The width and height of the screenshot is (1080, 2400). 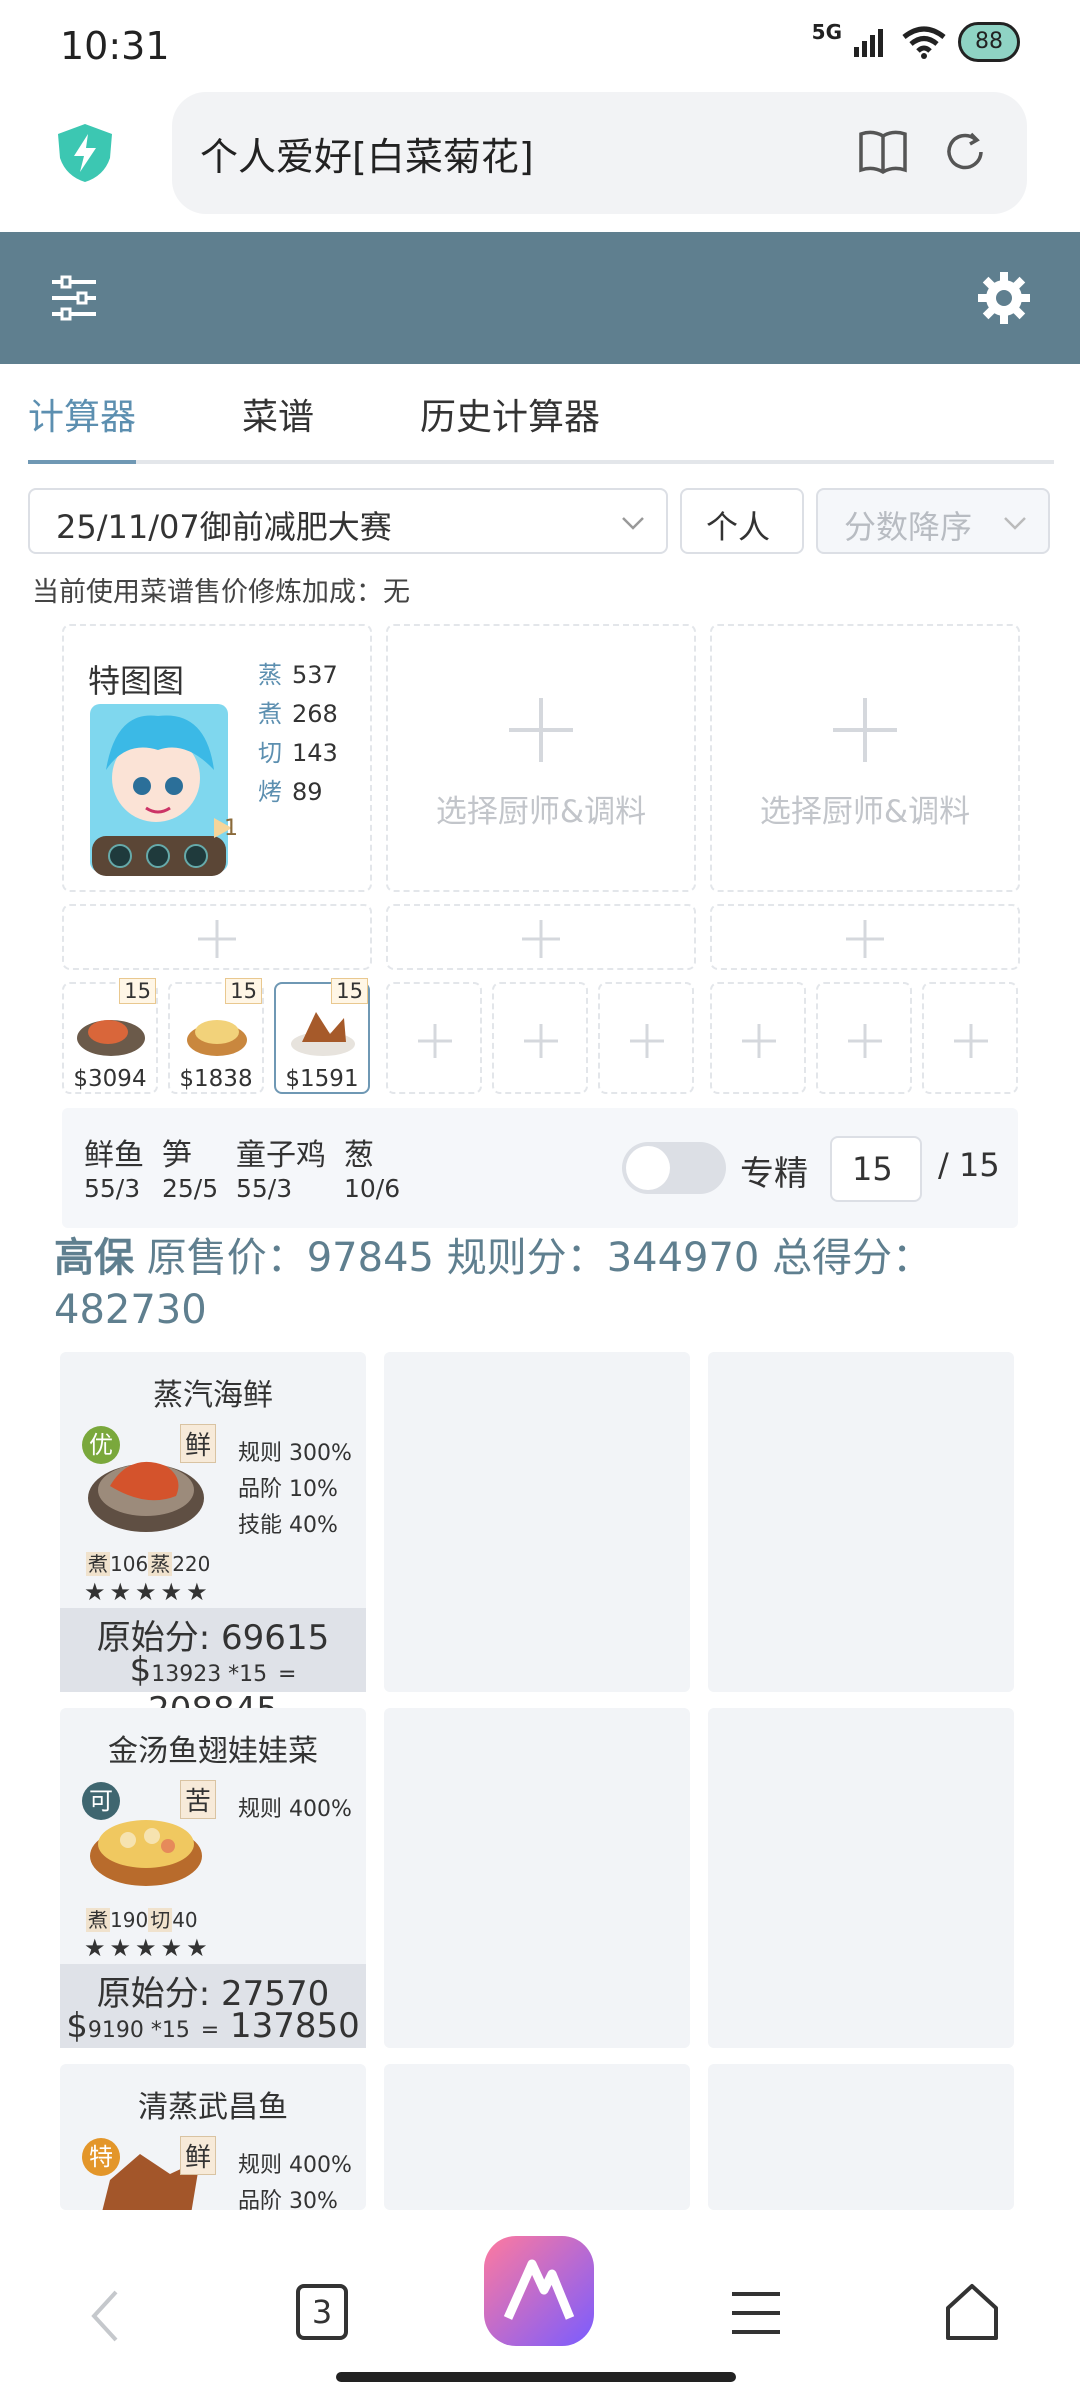 What do you see at coordinates (281, 1155) in the screenshot?
I see `material-name: 童子鸡` at bounding box center [281, 1155].